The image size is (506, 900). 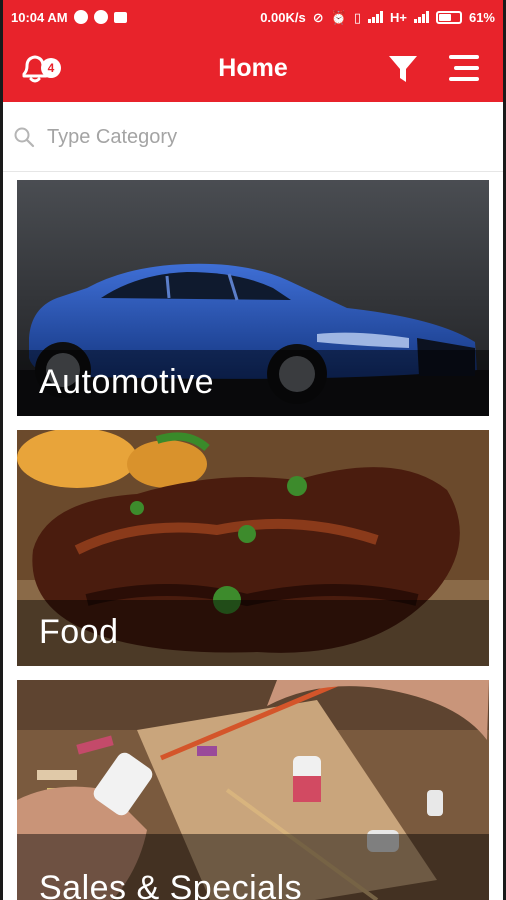 What do you see at coordinates (375, 17) in the screenshot?
I see `signal-icon` at bounding box center [375, 17].